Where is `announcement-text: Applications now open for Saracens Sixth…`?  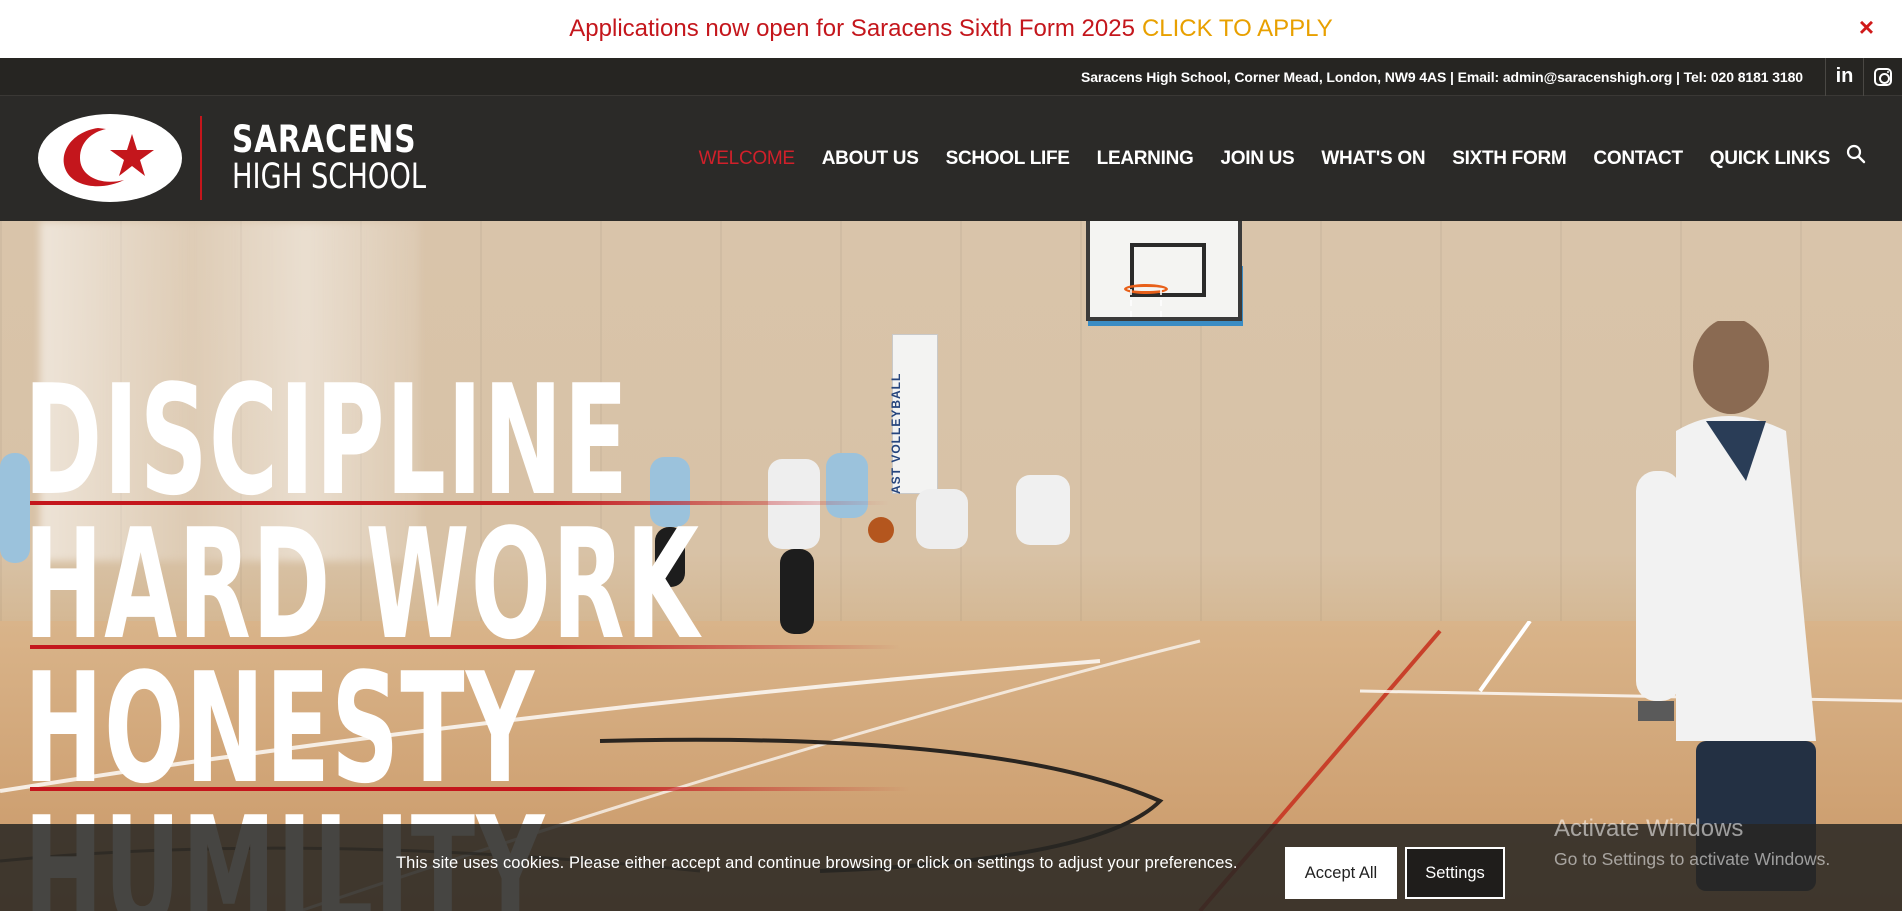
announcement-text: Applications now open for Saracens Sixth… is located at coordinates (852, 28).